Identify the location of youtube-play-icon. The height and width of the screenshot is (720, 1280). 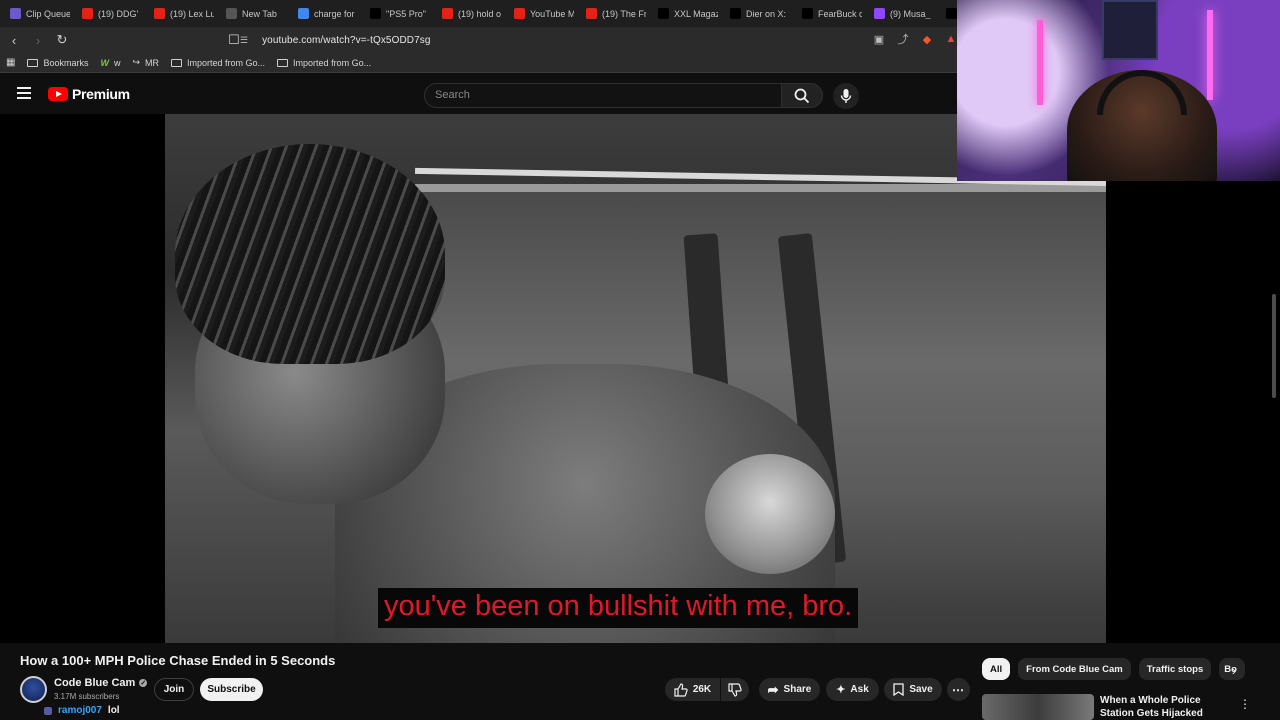
(58, 94).